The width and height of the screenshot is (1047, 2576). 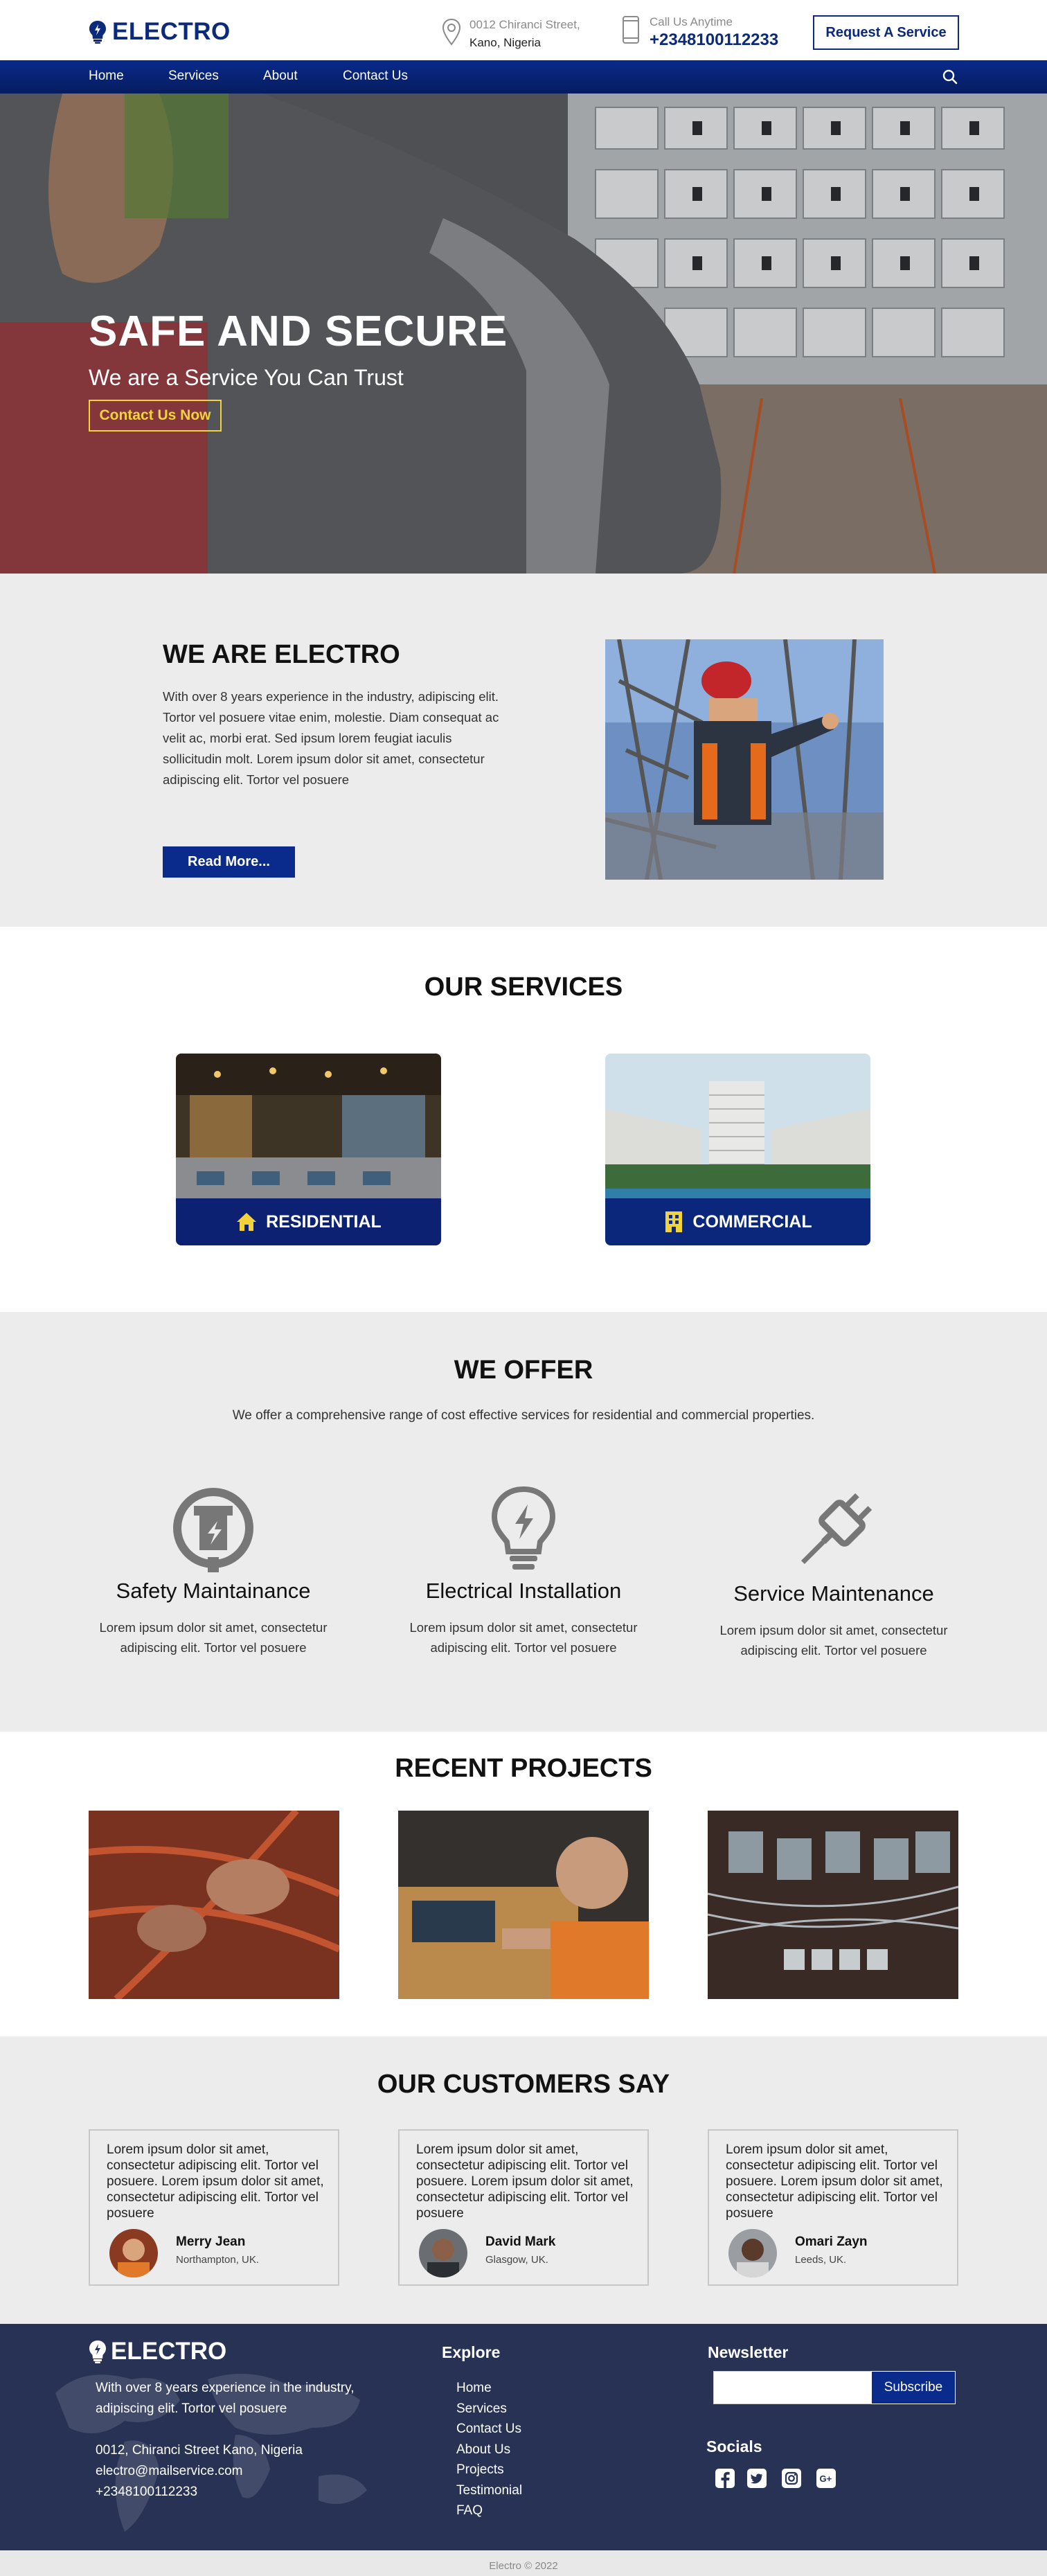 I want to click on socials-title: Socials, so click(x=734, y=2446).